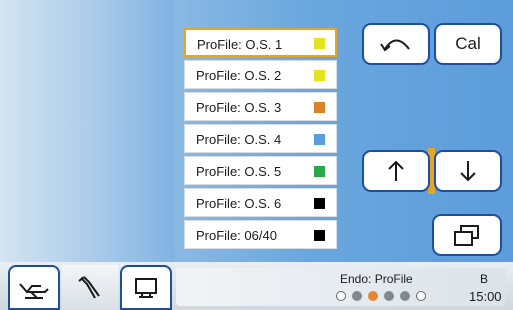 The width and height of the screenshot is (513, 310). I want to click on undo-button, so click(396, 44).